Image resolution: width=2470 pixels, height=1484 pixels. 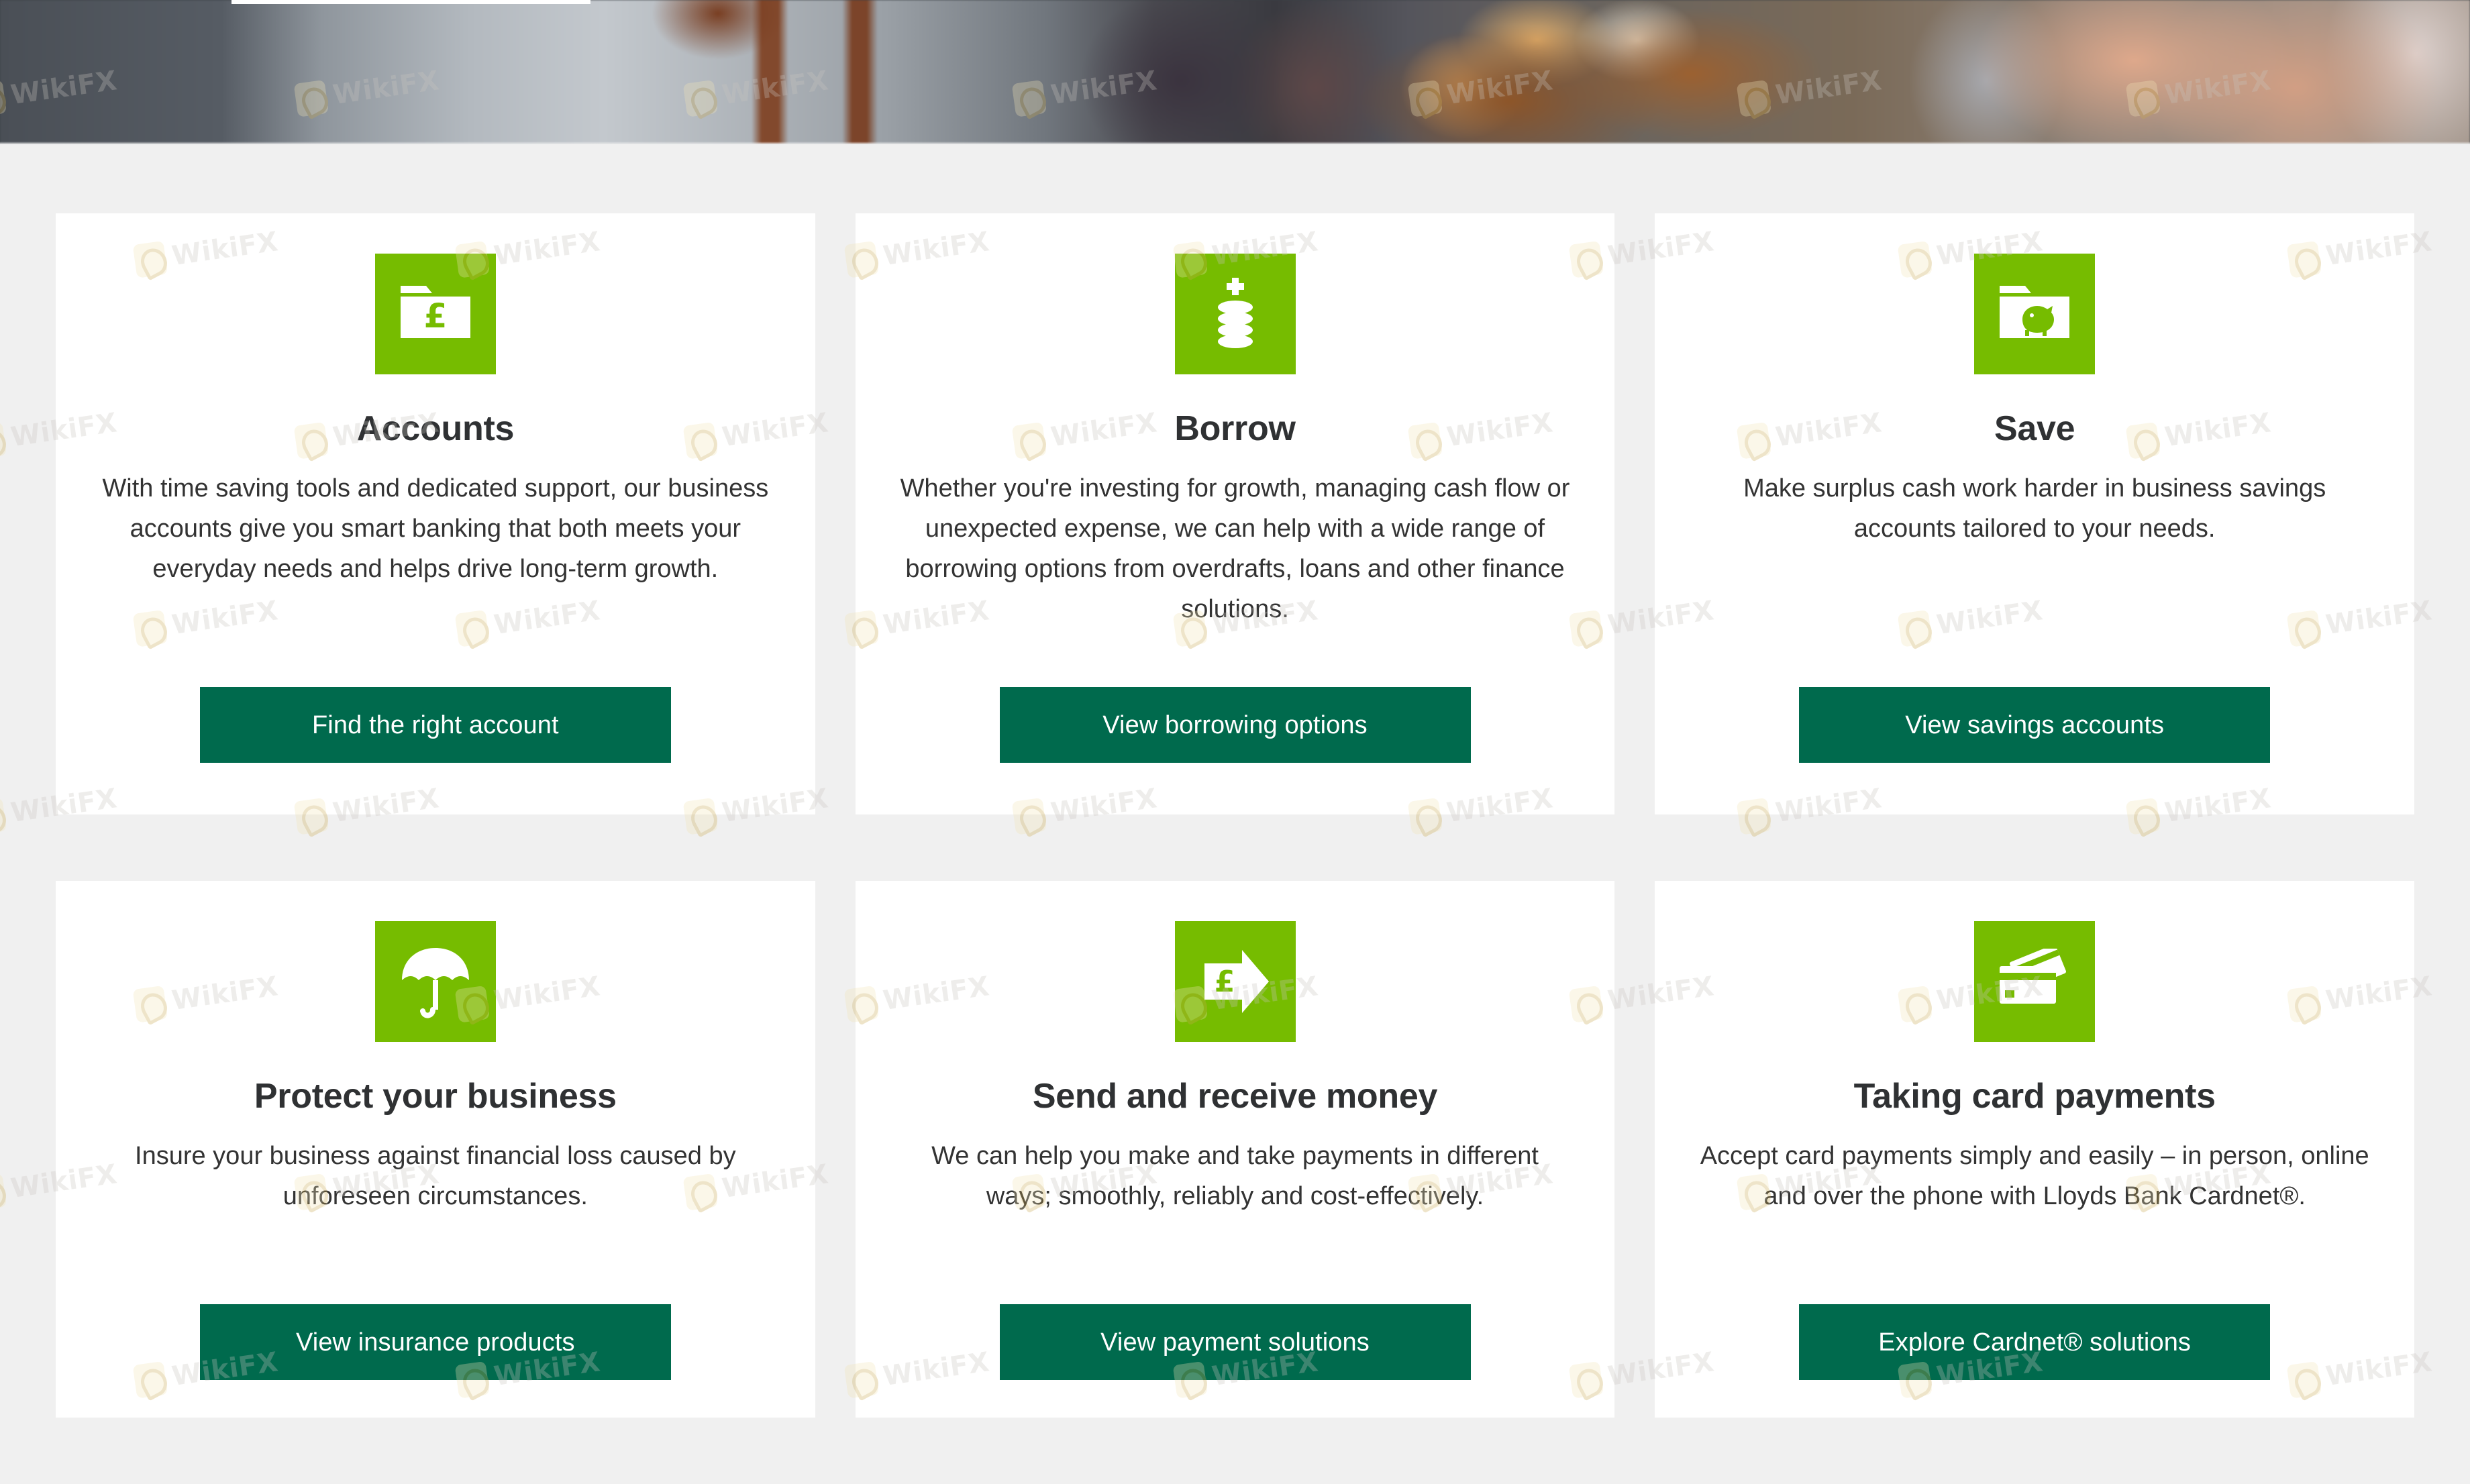 What do you see at coordinates (2035, 1096) in the screenshot?
I see `card-title: Taking card payments` at bounding box center [2035, 1096].